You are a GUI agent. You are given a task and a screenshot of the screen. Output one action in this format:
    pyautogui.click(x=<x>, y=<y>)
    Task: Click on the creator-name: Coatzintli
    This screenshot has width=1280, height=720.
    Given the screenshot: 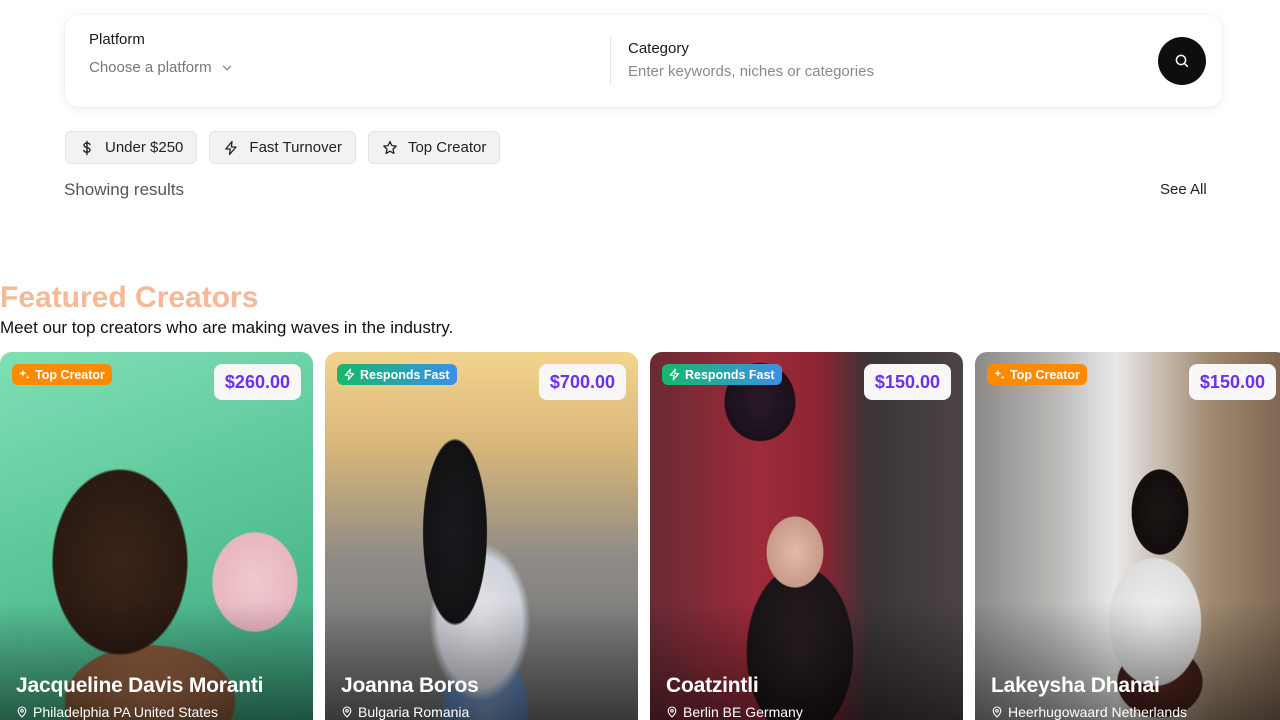 What is the action you would take?
    pyautogui.click(x=712, y=685)
    